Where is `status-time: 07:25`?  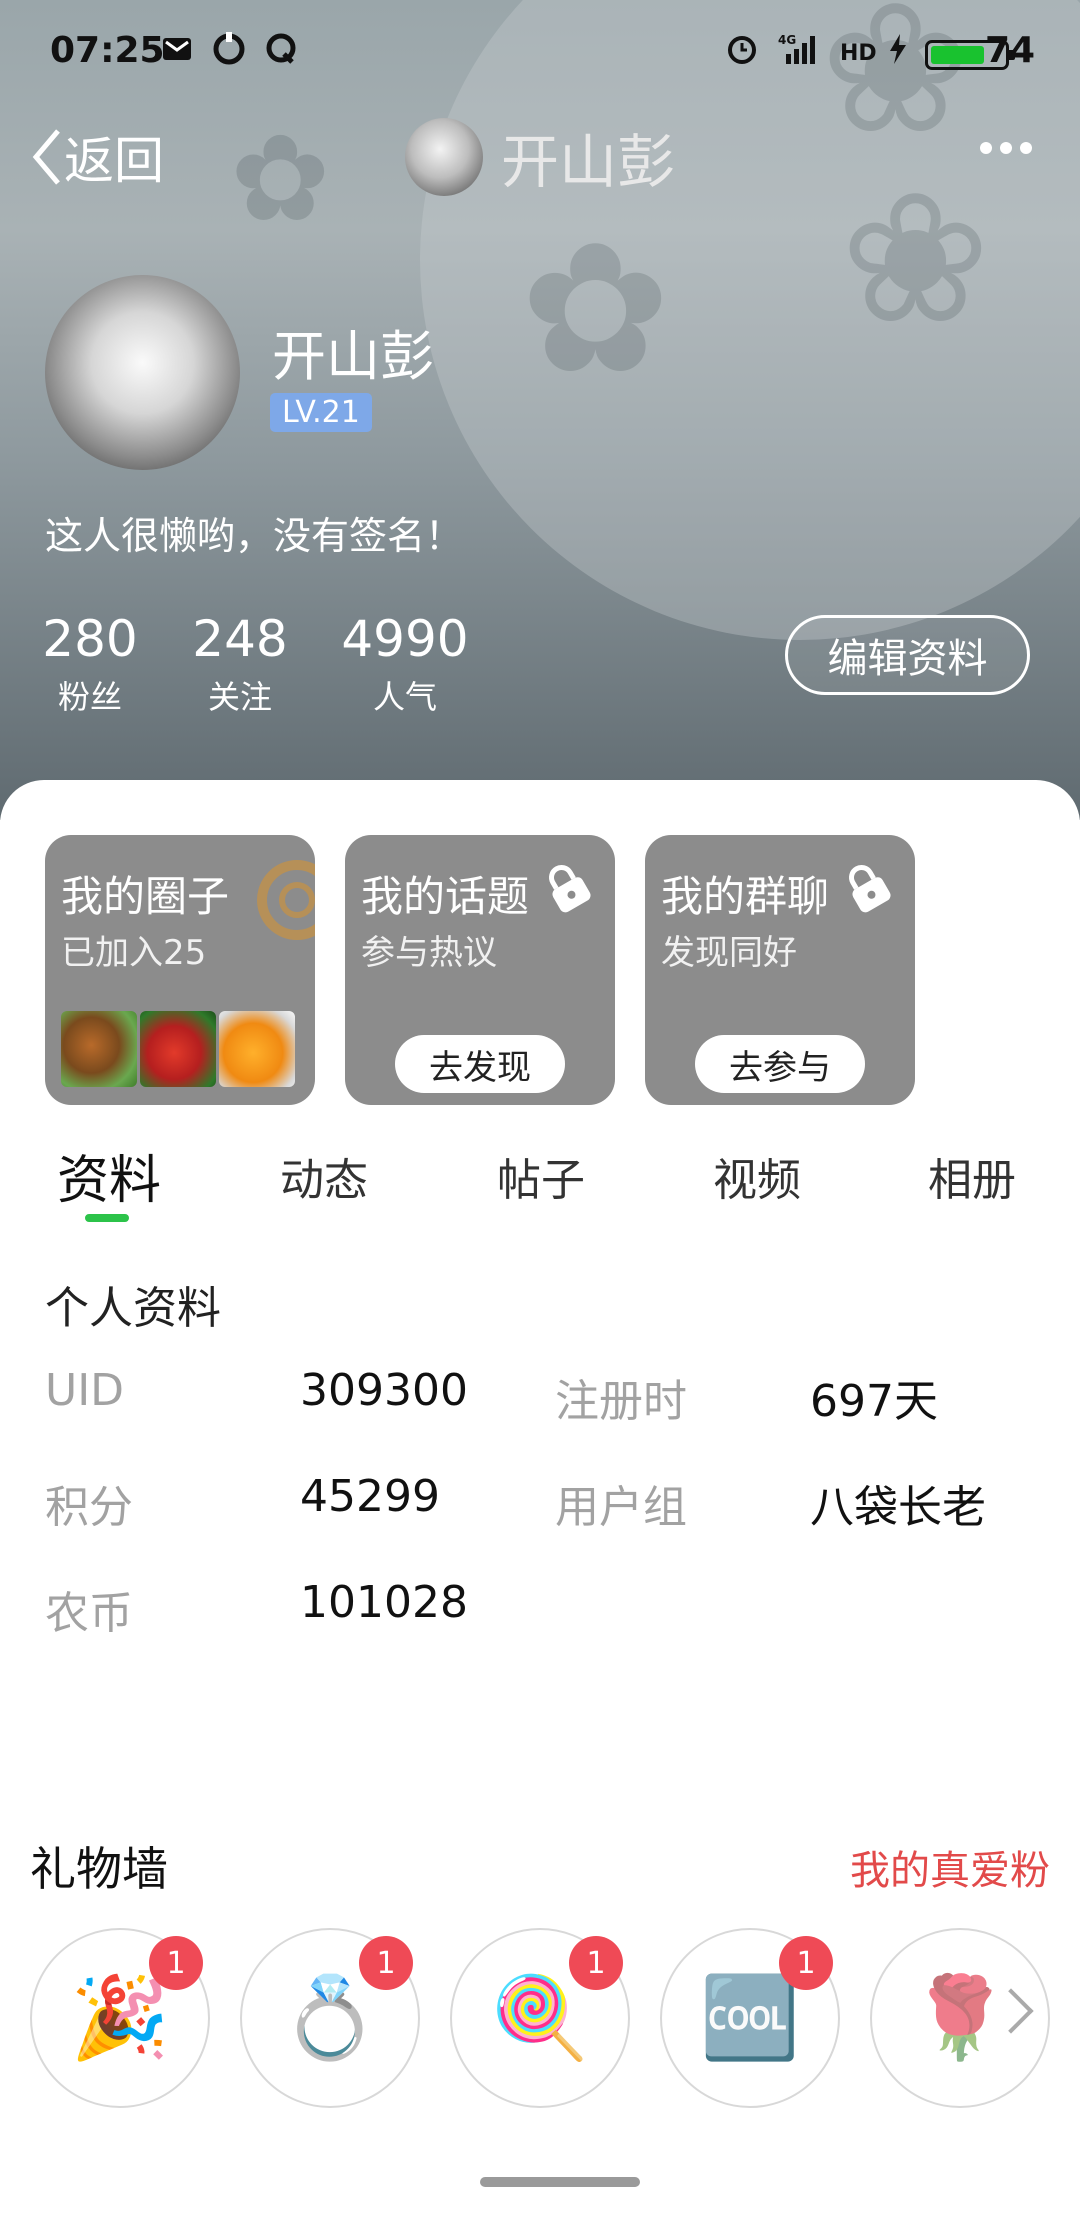 status-time: 07:25 is located at coordinates (107, 50).